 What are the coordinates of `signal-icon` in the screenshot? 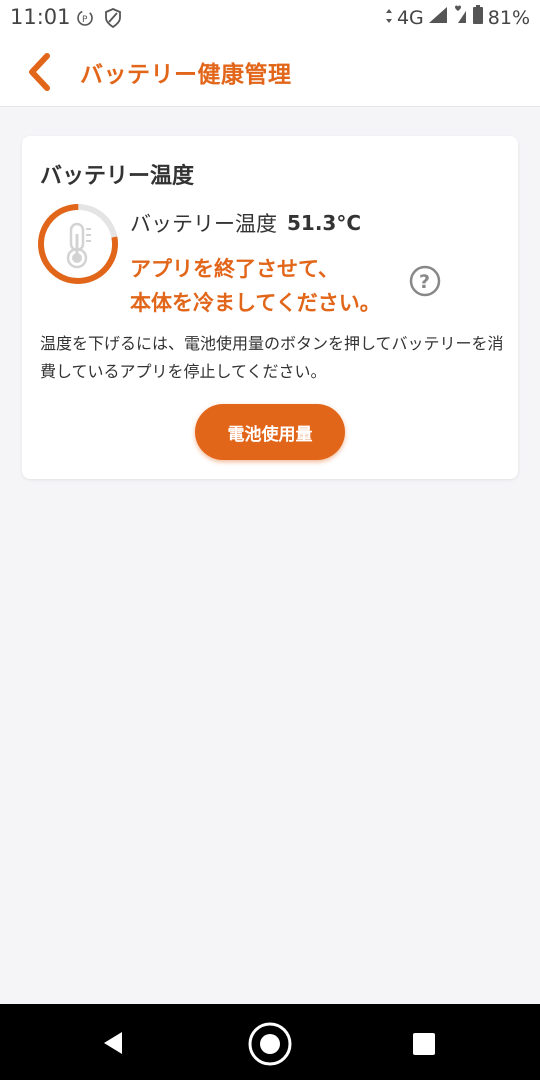 It's located at (438, 17).